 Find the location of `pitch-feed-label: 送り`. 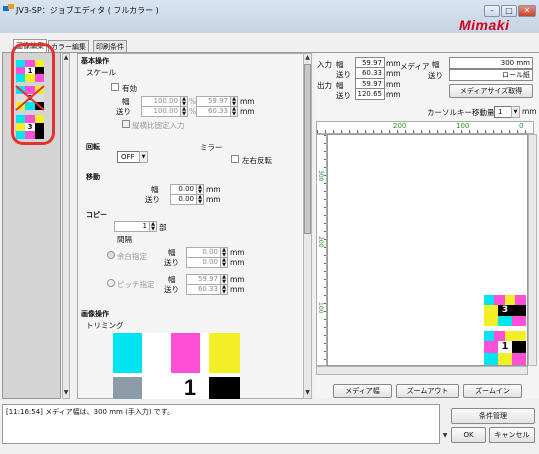

pitch-feed-label: 送り is located at coordinates (171, 289).